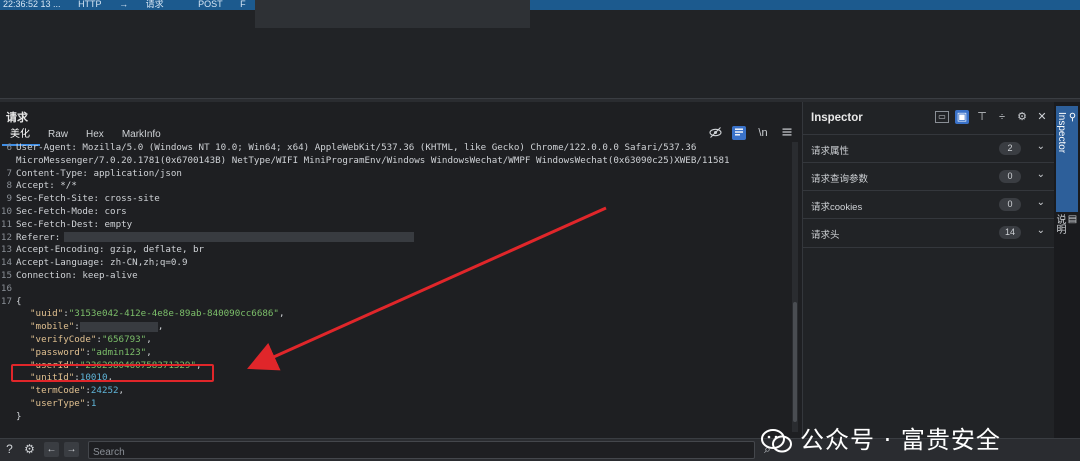  What do you see at coordinates (102, 263) in the screenshot?
I see `code-text: Accept-Language: zh-CN,zh;q=0.9` at bounding box center [102, 263].